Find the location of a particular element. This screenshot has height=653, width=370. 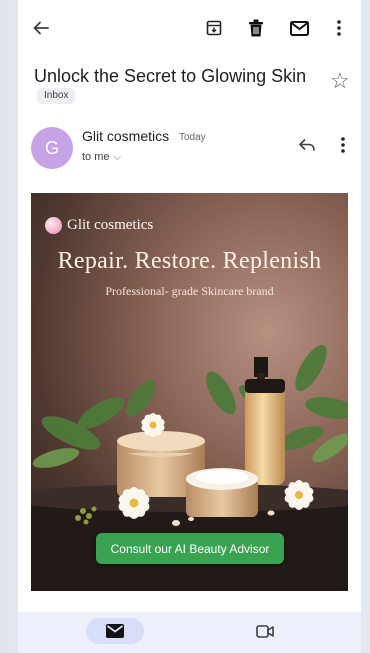

archive-icon is located at coordinates (214, 28).